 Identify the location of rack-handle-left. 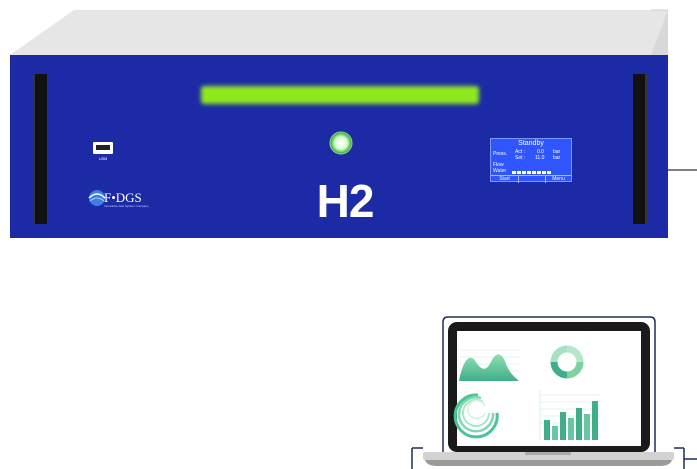
(40, 149).